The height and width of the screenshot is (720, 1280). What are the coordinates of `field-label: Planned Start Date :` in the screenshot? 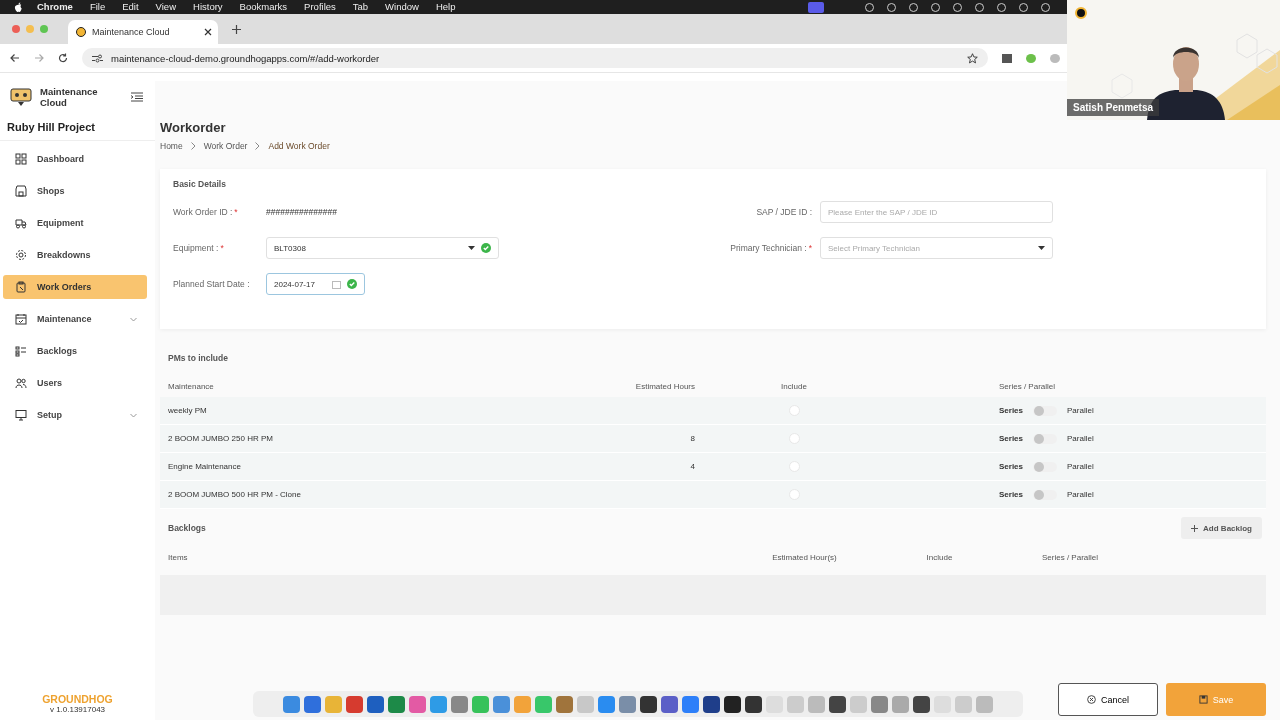 It's located at (211, 284).